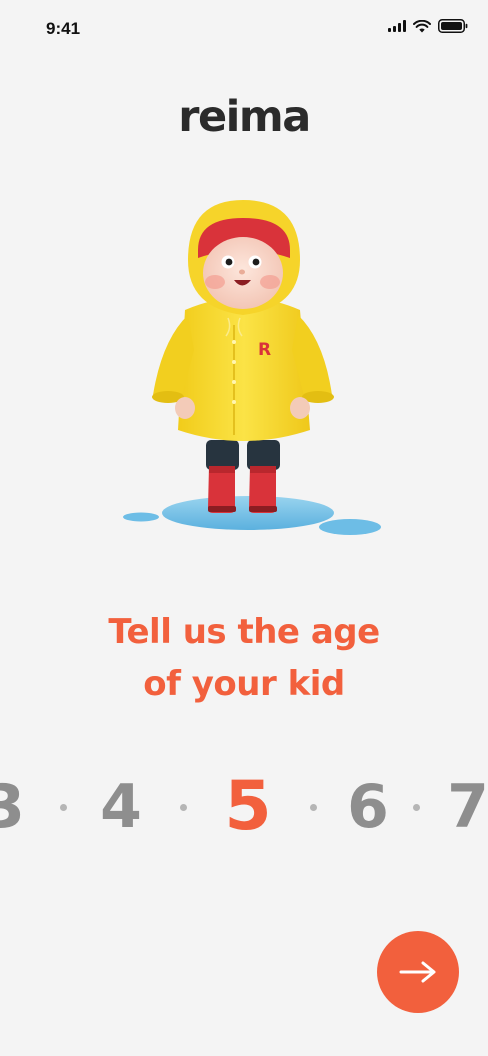 This screenshot has height=1056, width=488. I want to click on age-option-6: 6, so click(368, 807).